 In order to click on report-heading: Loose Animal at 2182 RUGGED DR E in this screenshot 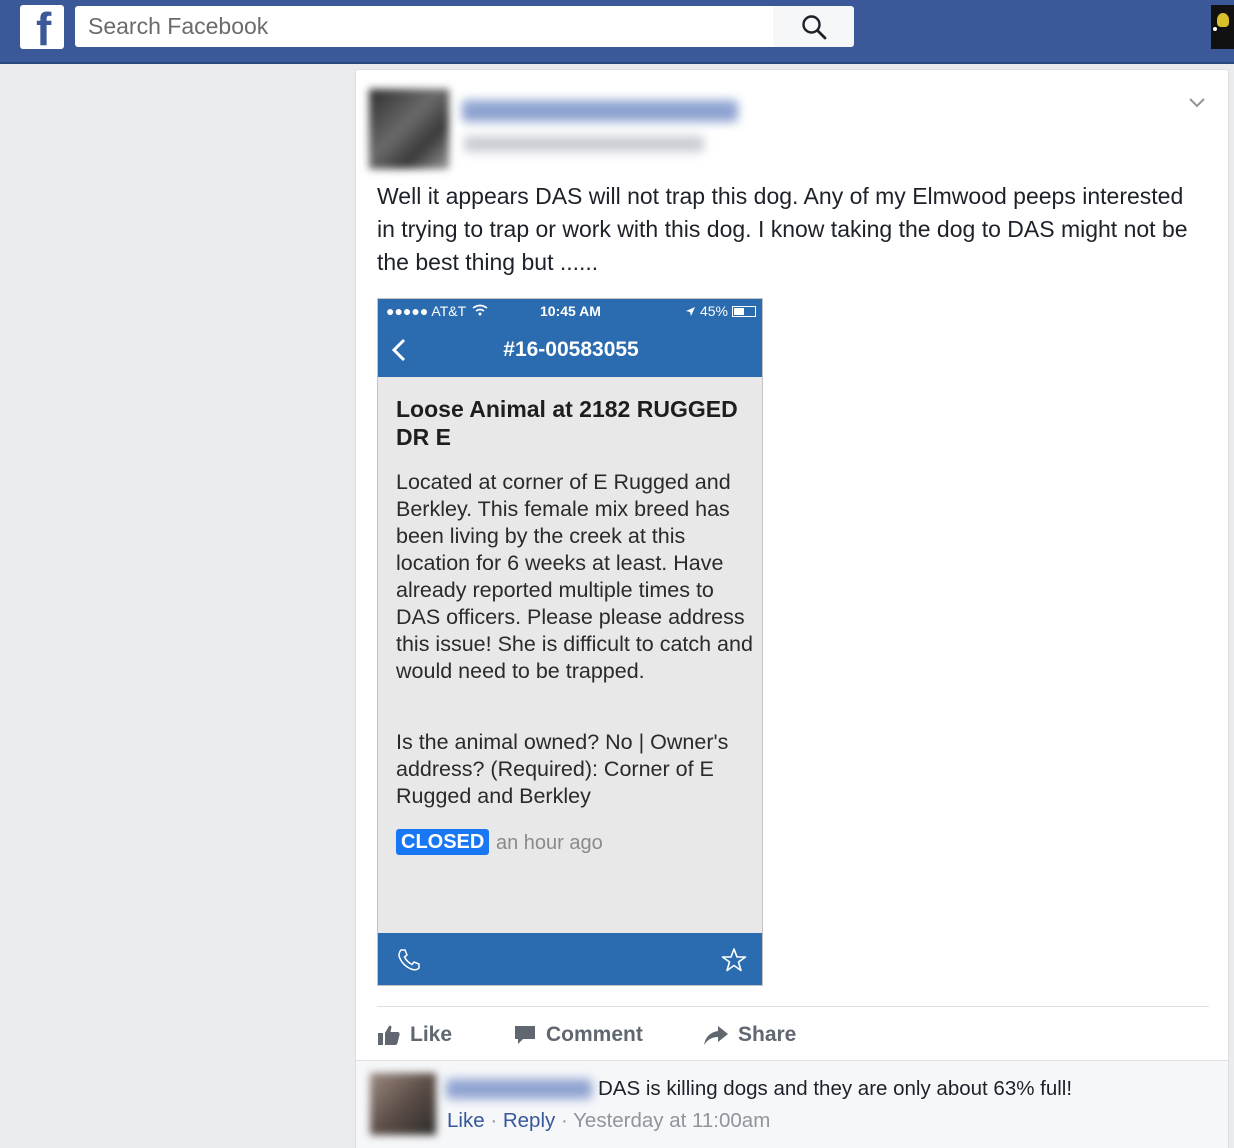, I will do `click(567, 423)`.